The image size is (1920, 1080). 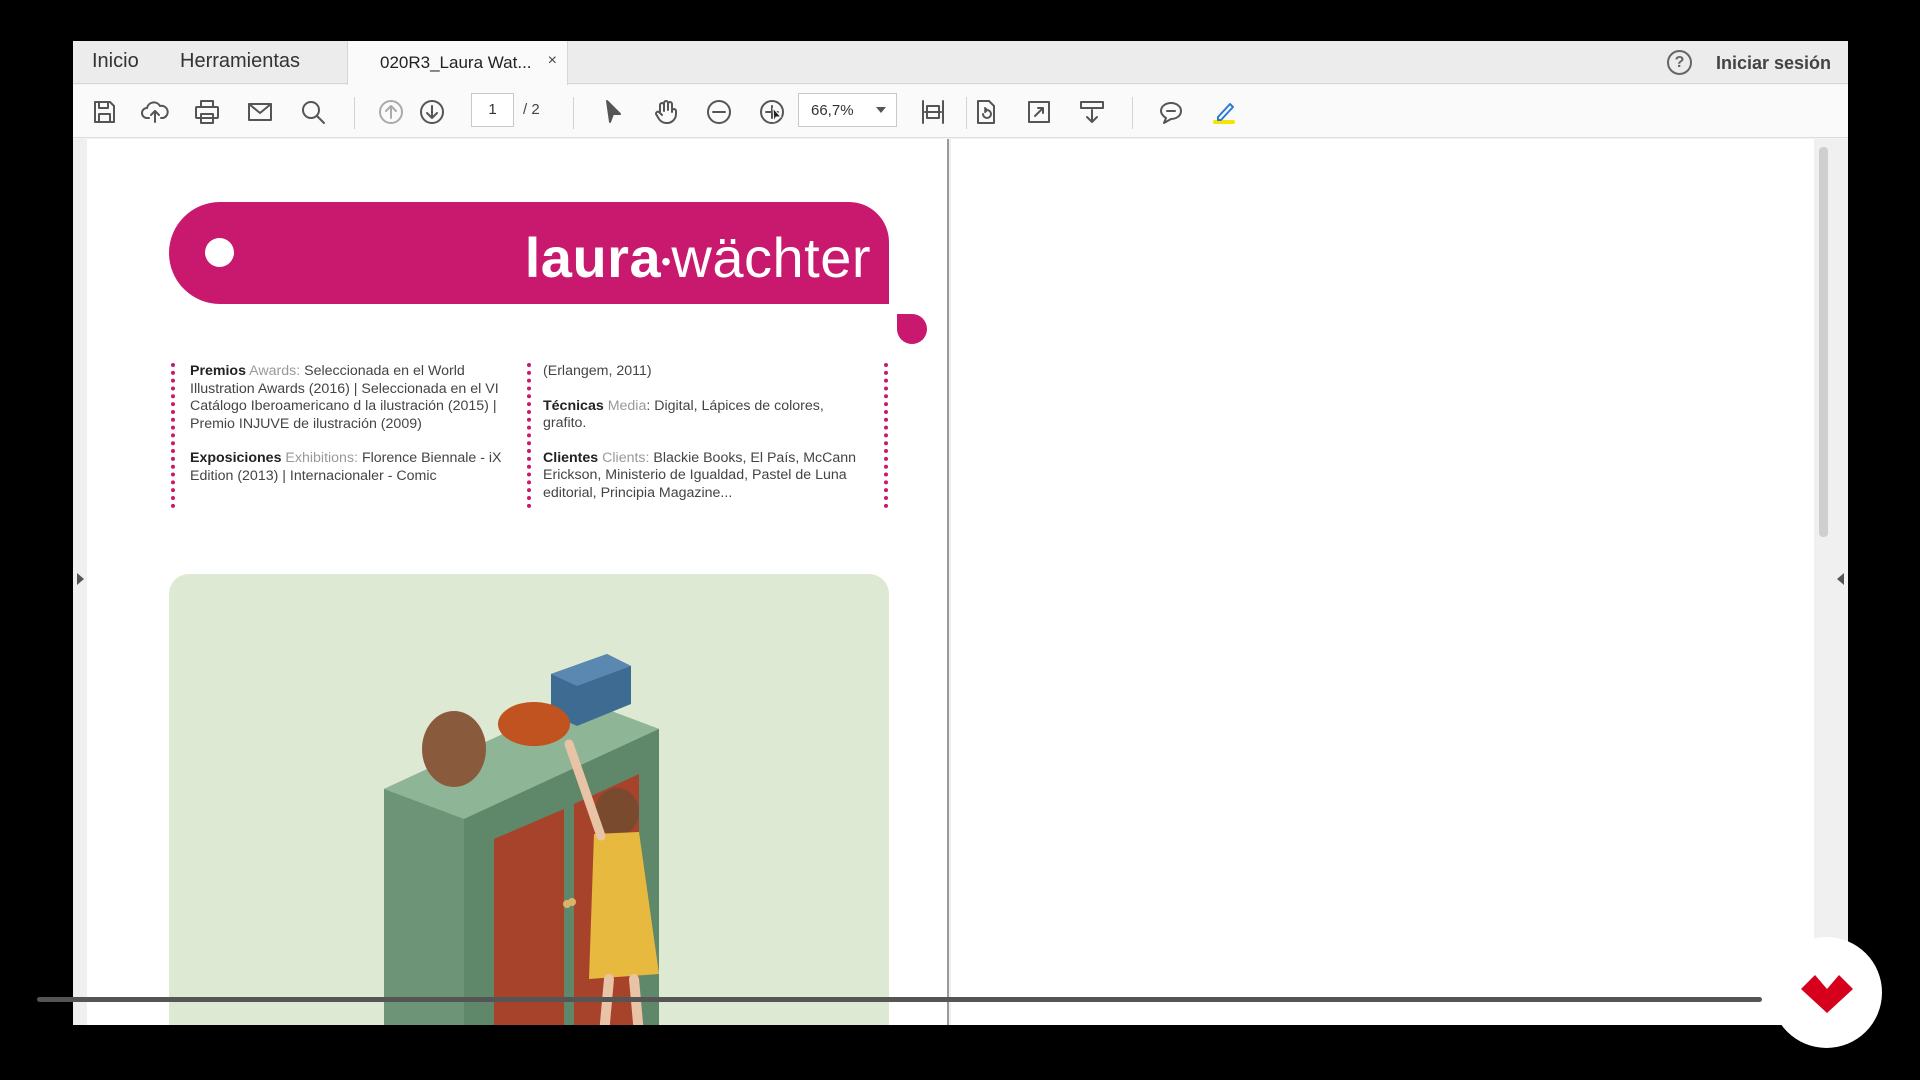 I want to click on illustration-artwork, so click(x=521, y=839).